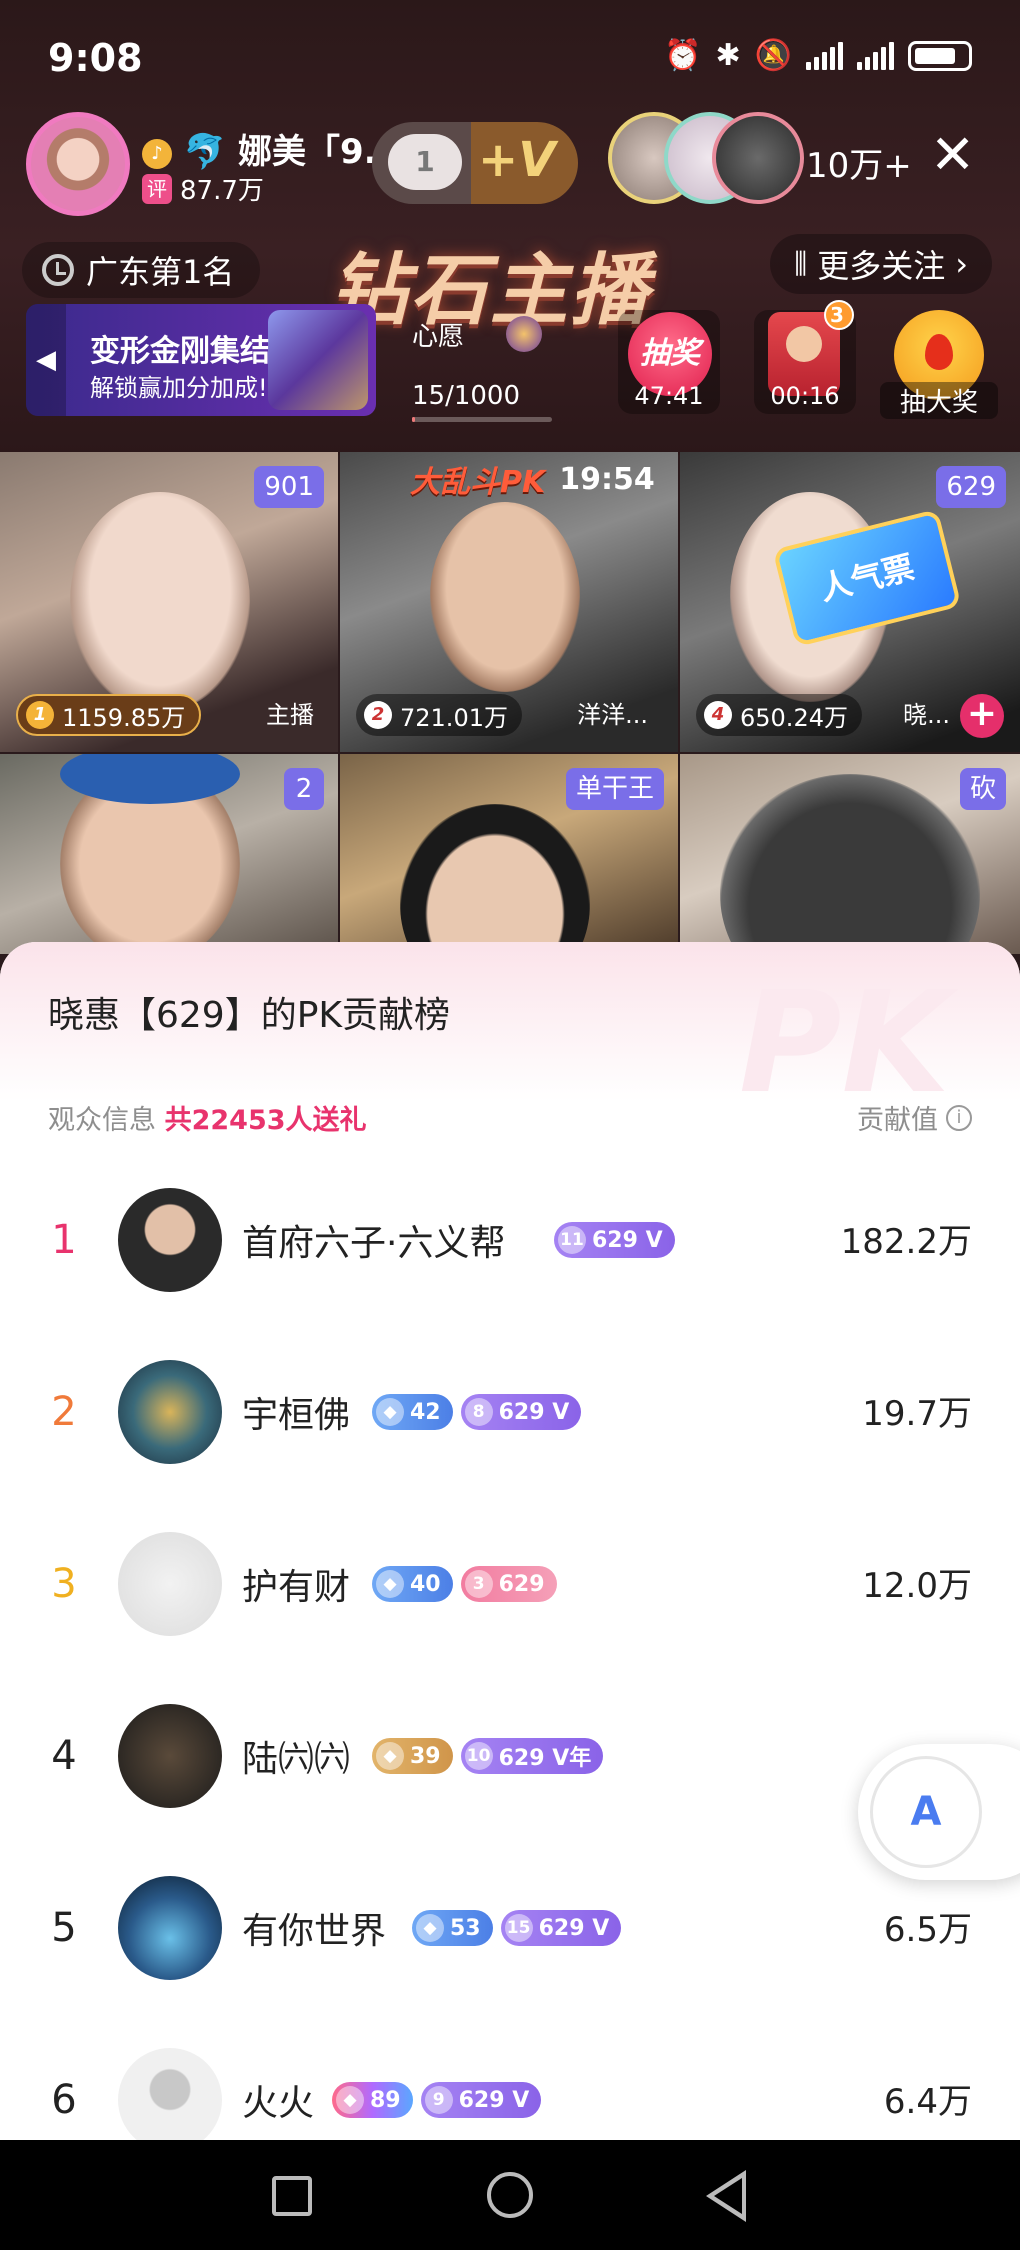 Image resolution: width=1020 pixels, height=2250 pixels. Describe the element at coordinates (510, 2077) in the screenshot. I see `leaderboard-row: 6 火火 ◆ 89 9 629 V 6.4万` at that location.